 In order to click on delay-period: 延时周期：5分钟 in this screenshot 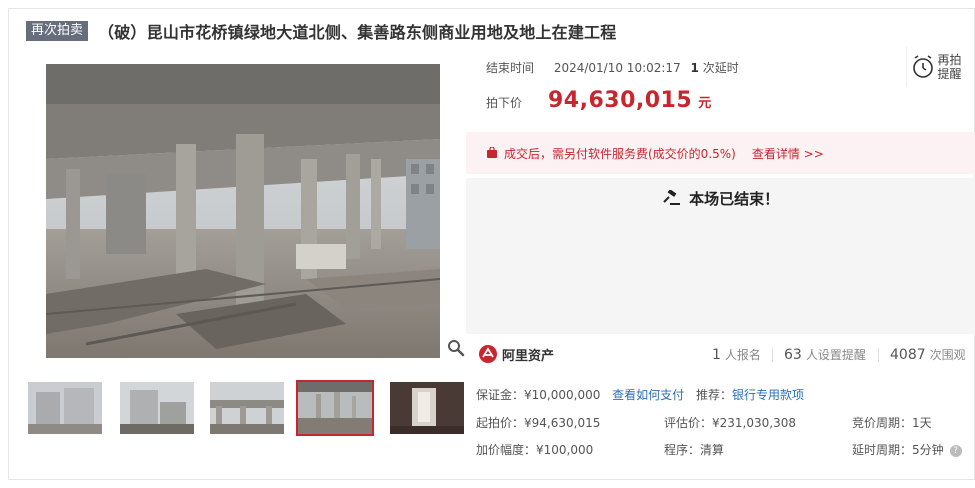, I will do `click(898, 450)`.